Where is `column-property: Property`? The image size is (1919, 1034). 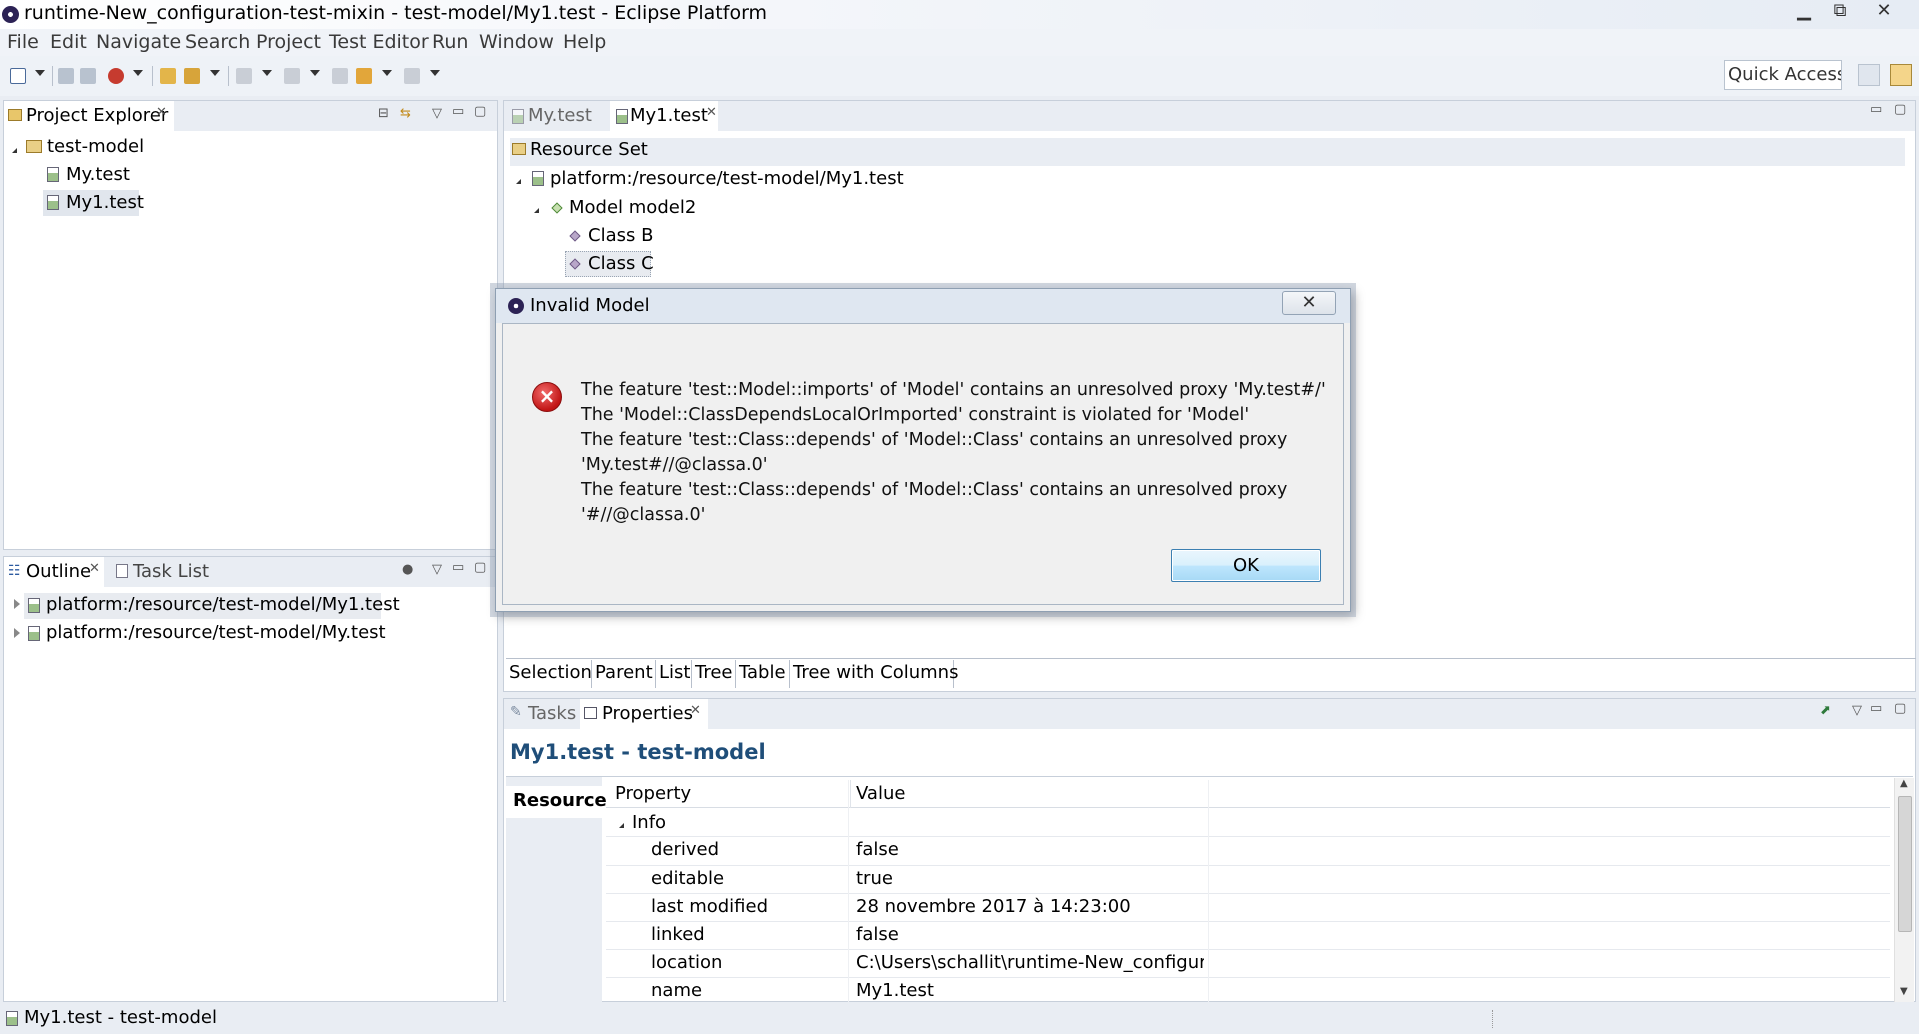
column-property: Property is located at coordinates (653, 793).